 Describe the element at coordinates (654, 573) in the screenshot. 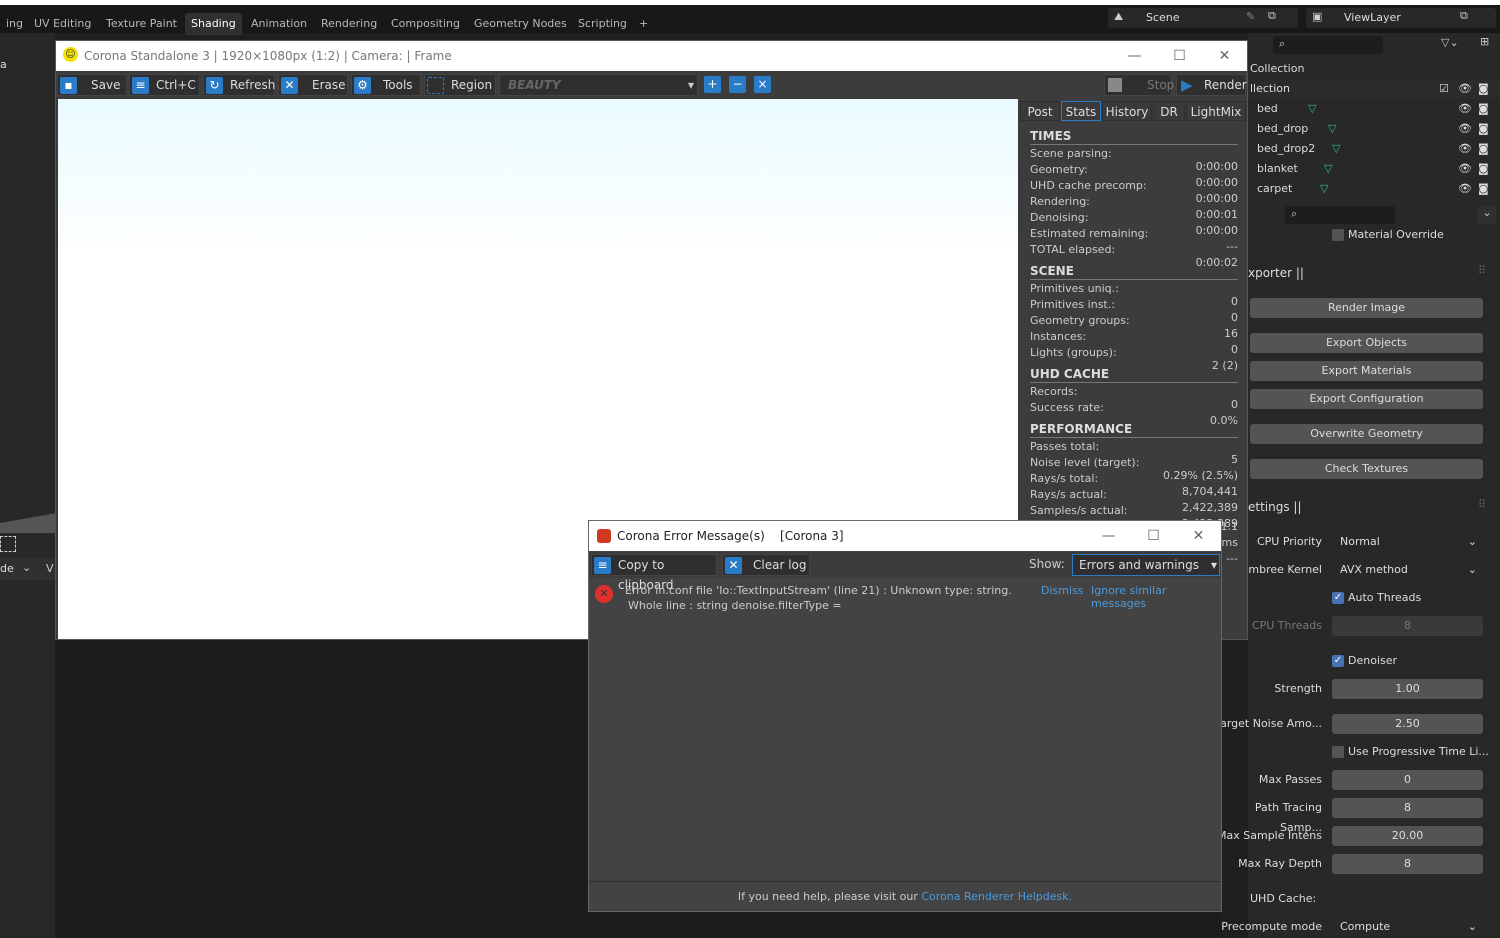

I see `copy-to-clipboard-button: ≡ Copy to clipboard` at that location.